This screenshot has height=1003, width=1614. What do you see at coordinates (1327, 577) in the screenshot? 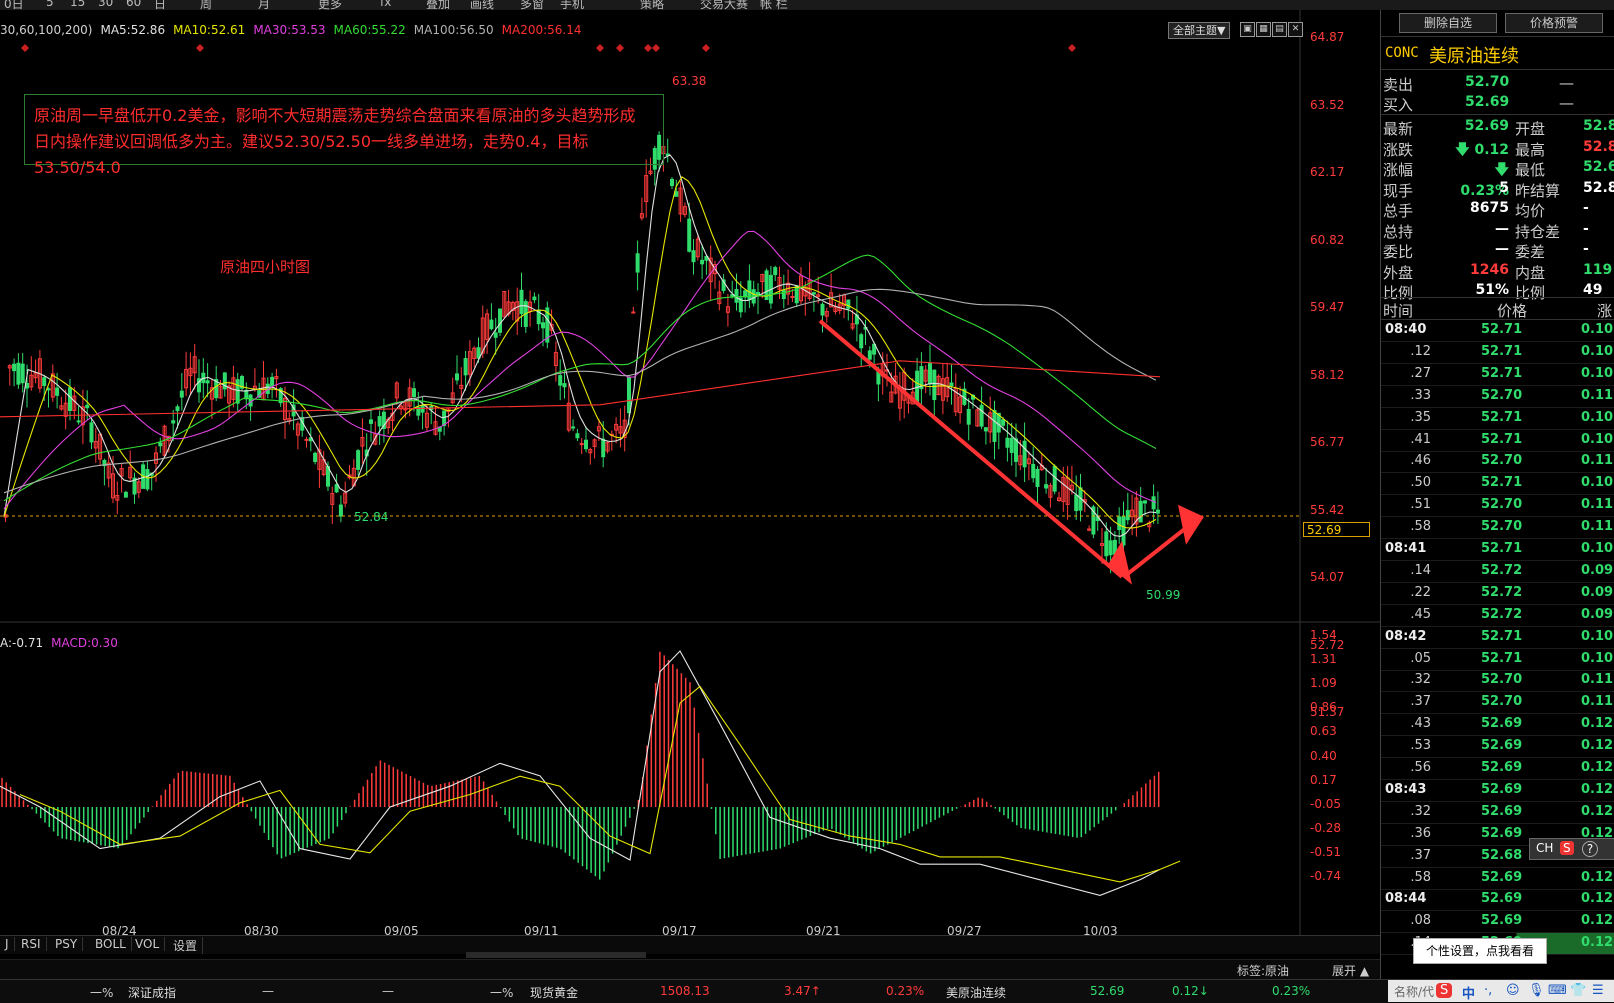
I see `price-tick: 54.07` at bounding box center [1327, 577].